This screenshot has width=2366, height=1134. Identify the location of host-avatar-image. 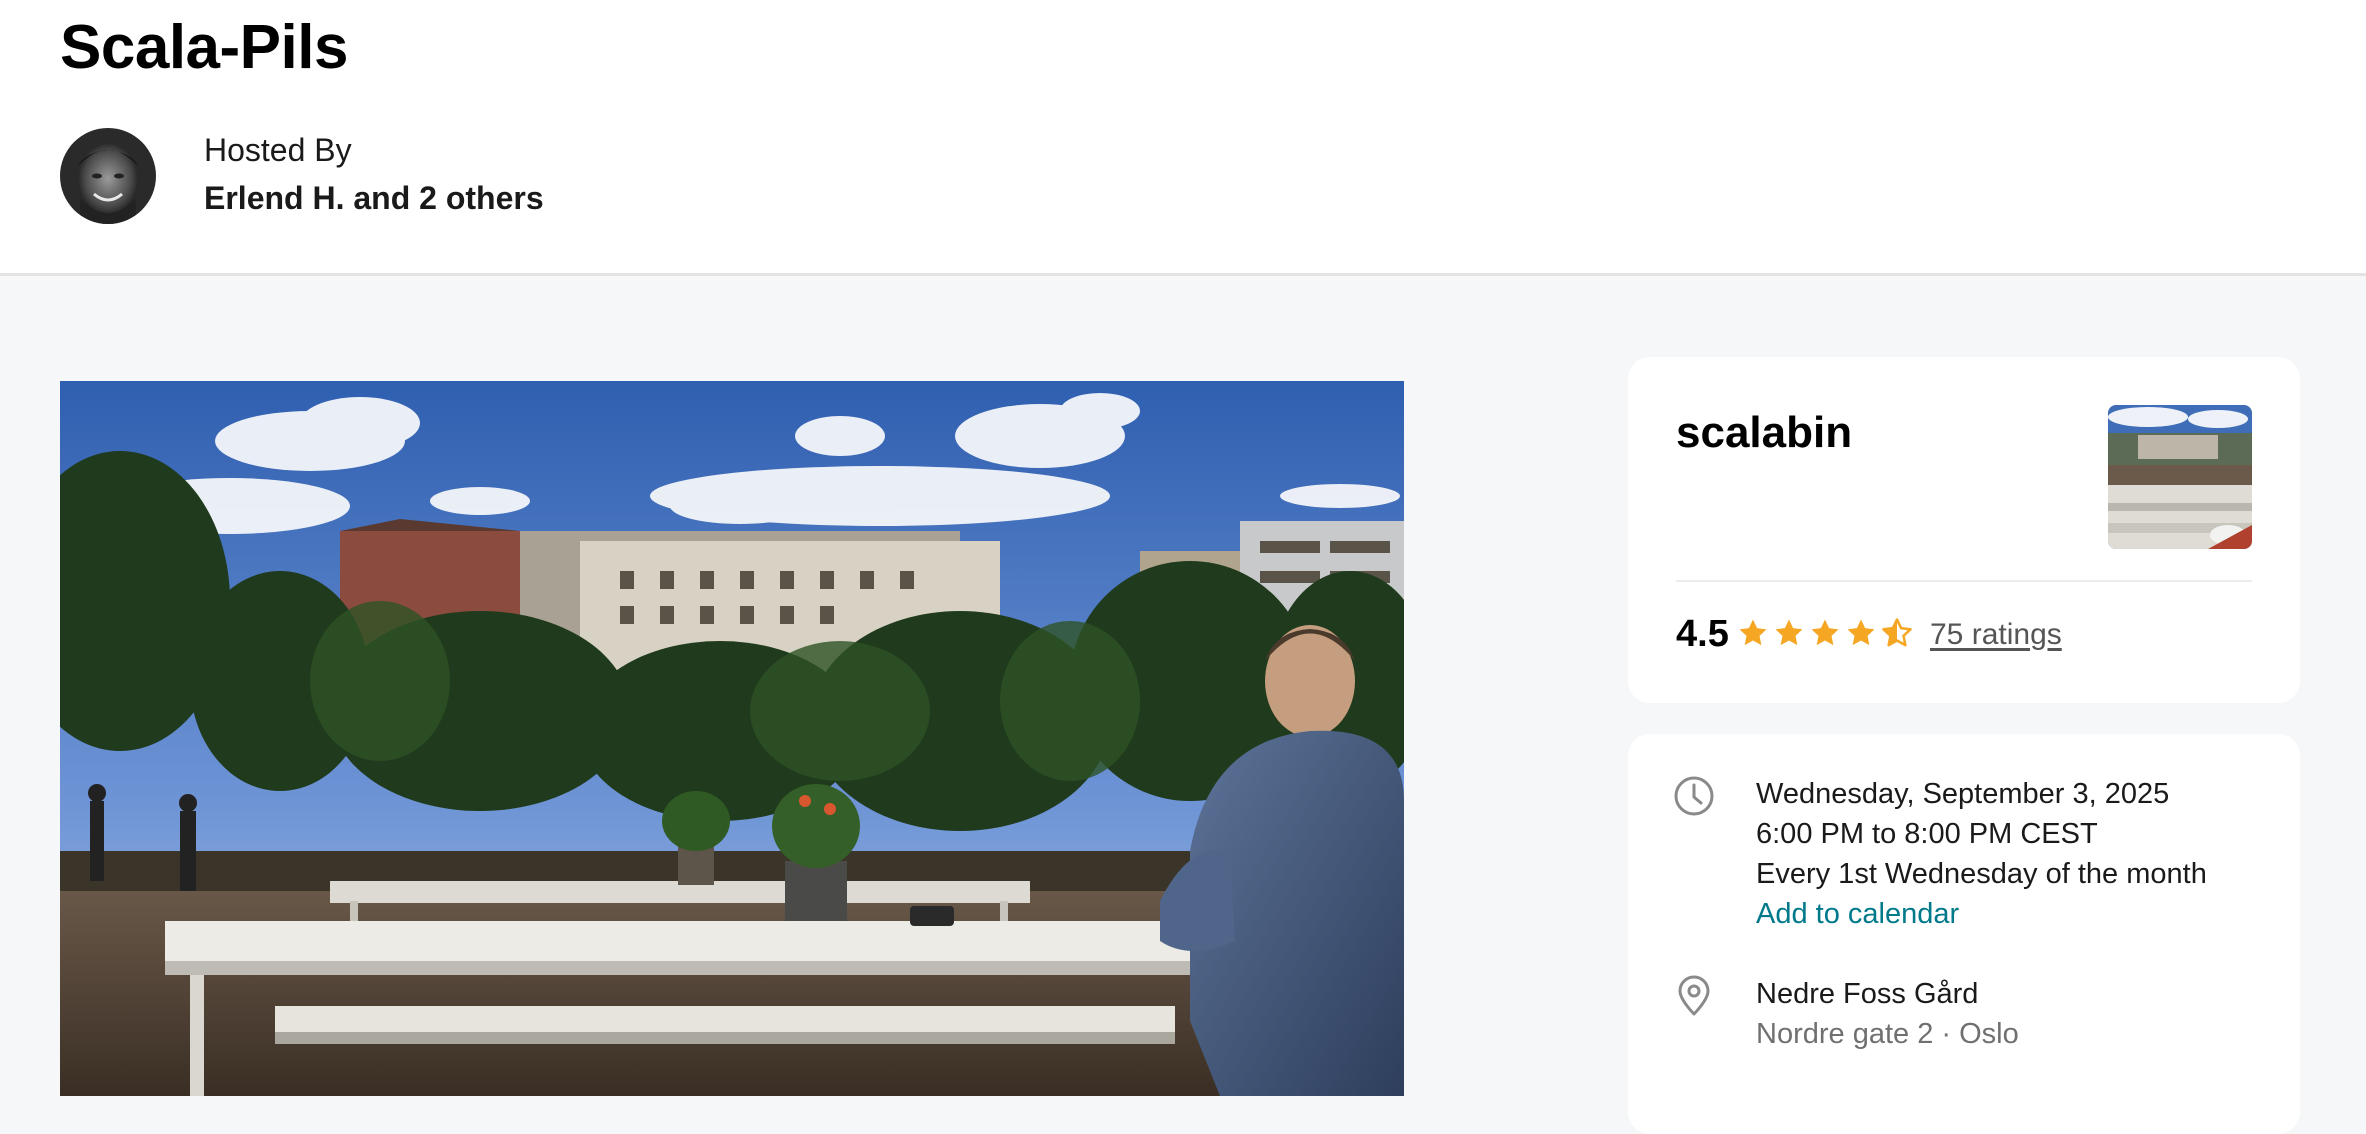
(108, 176).